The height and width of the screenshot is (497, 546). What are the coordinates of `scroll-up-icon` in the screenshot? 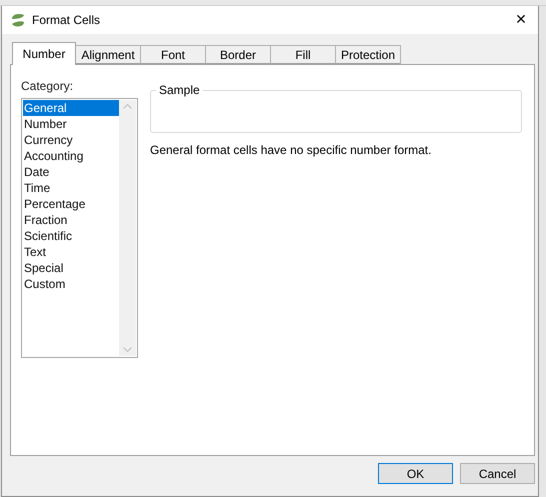 It's located at (127, 106).